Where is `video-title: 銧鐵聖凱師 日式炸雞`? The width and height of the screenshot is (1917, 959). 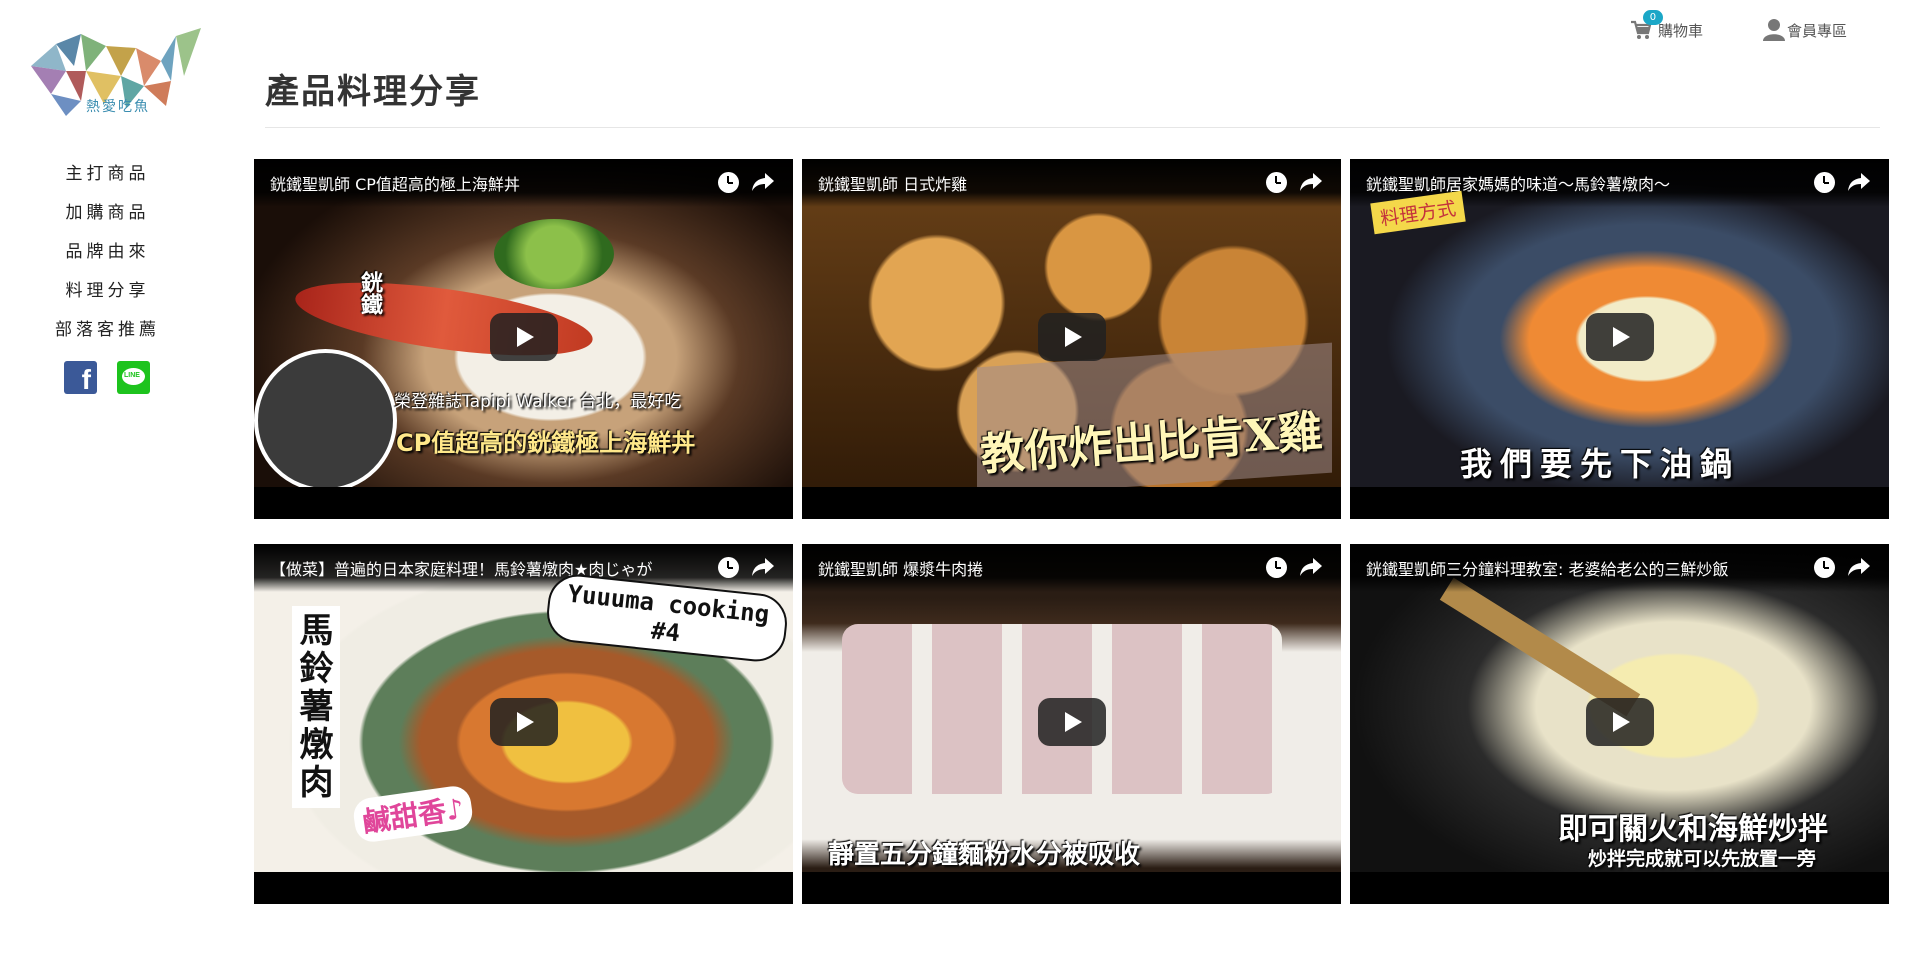 video-title: 銧鐵聖凱師 日式炸雞 is located at coordinates (893, 184).